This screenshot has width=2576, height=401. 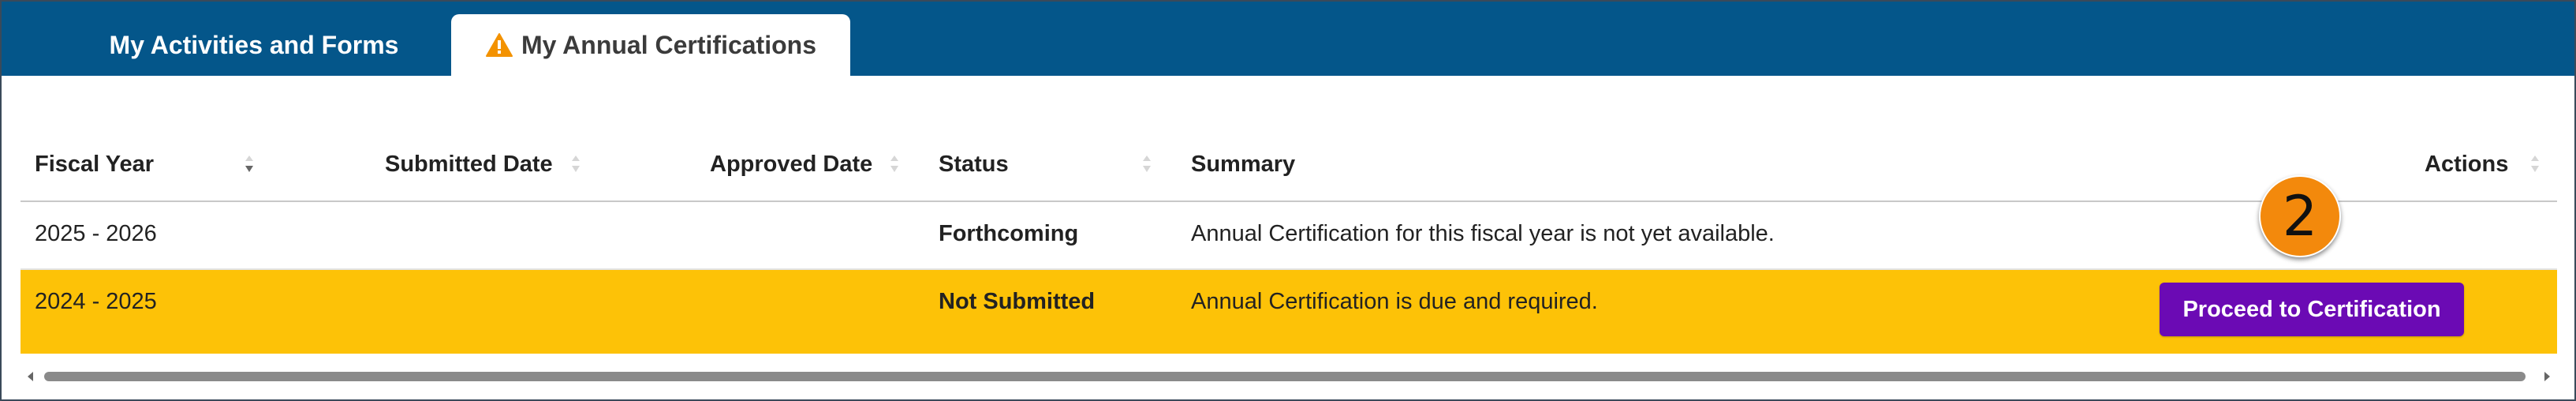 I want to click on tab-my-annual-certifications: My Annual Certifications, so click(x=650, y=45).